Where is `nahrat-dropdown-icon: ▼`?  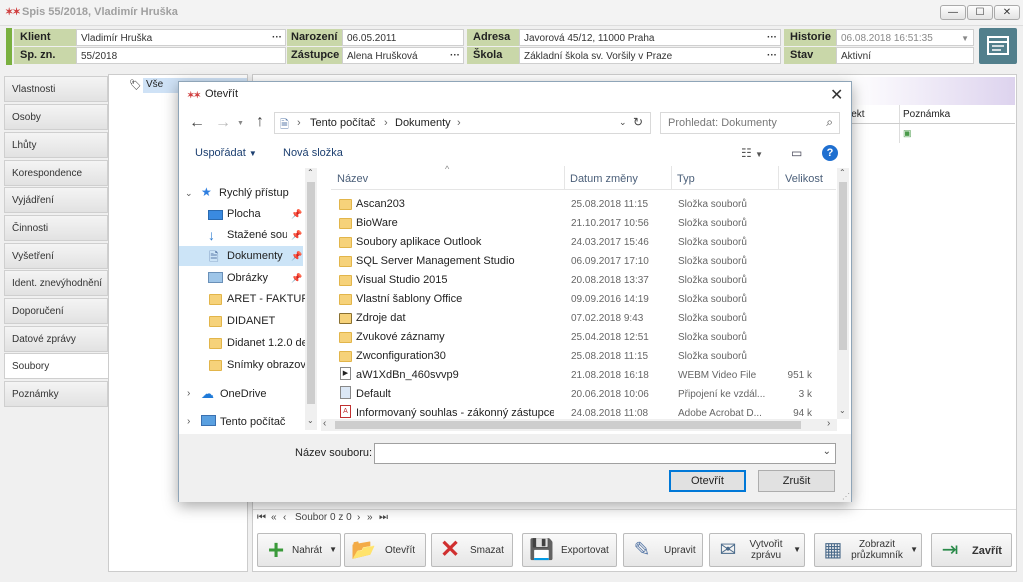 nahrat-dropdown-icon: ▼ is located at coordinates (333, 549).